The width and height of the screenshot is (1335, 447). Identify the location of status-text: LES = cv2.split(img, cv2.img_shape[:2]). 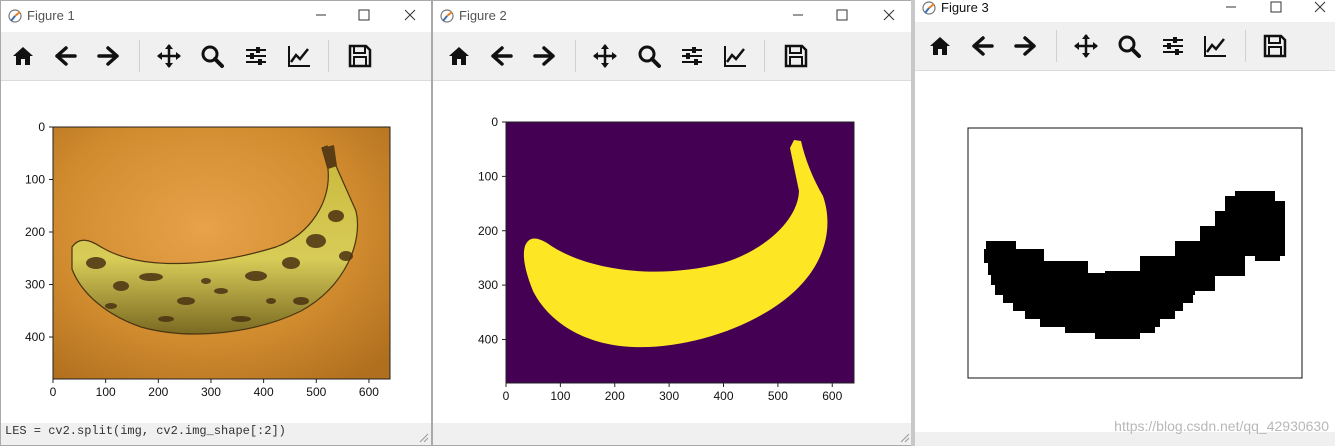
(145, 431).